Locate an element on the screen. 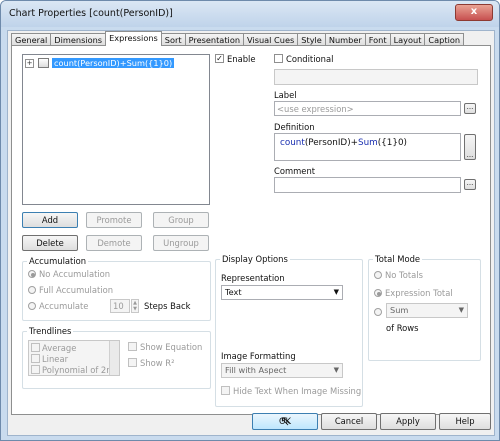 The image size is (500, 441). window-title: Chart Properties [count(PersonID)] is located at coordinates (91, 13).